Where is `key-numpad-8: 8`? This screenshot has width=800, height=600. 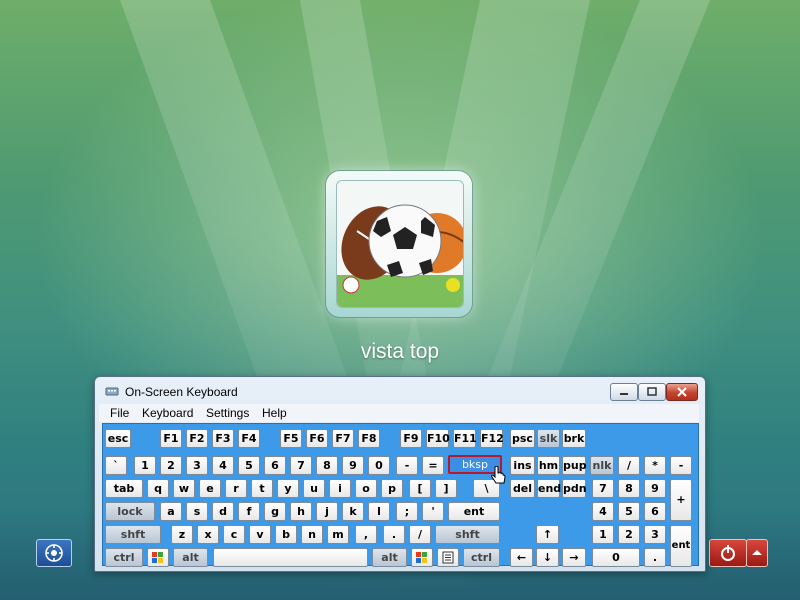 key-numpad-8: 8 is located at coordinates (629, 488).